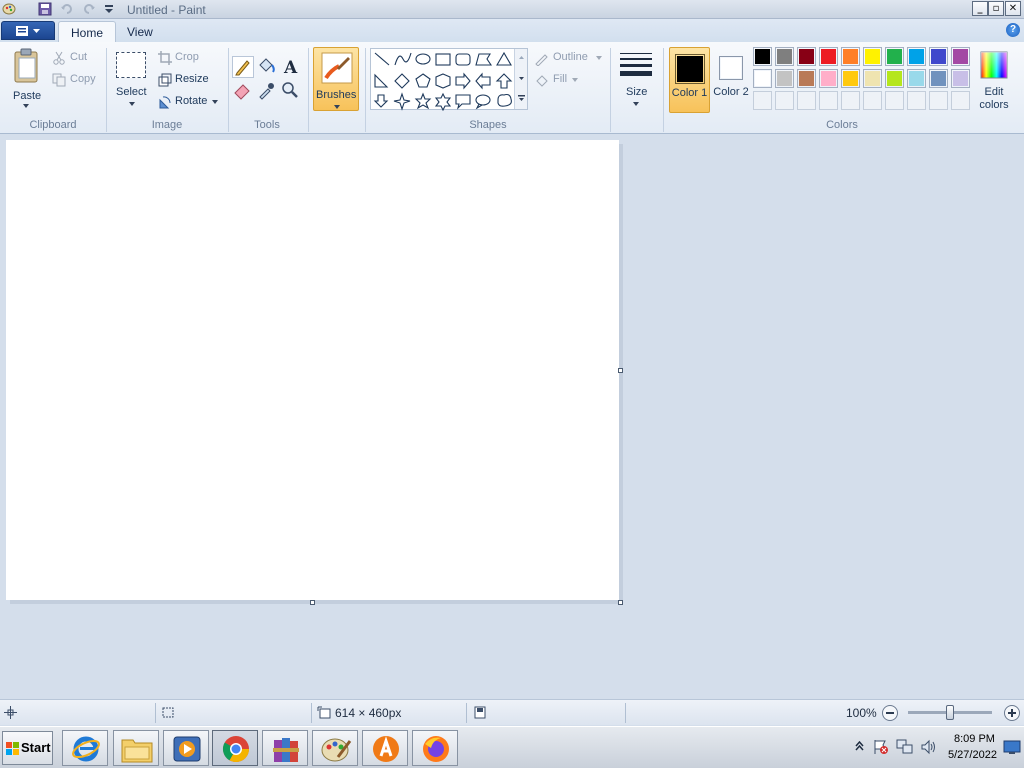 This screenshot has height=768, width=1024. I want to click on canvas-resize-handle-bottom, so click(312, 602).